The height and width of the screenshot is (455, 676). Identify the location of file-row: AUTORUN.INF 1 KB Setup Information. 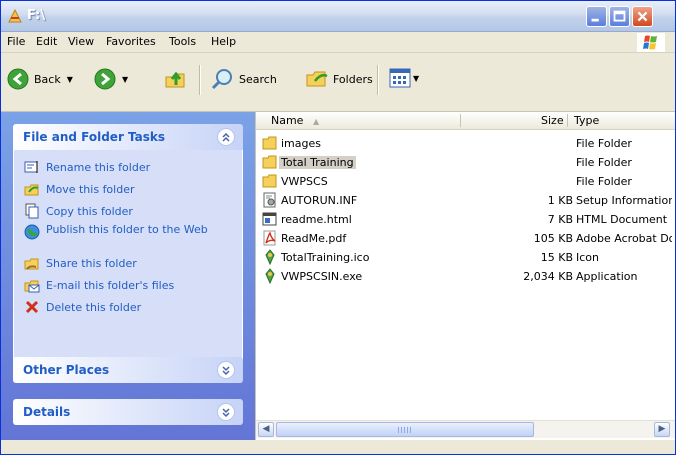
(465, 200).